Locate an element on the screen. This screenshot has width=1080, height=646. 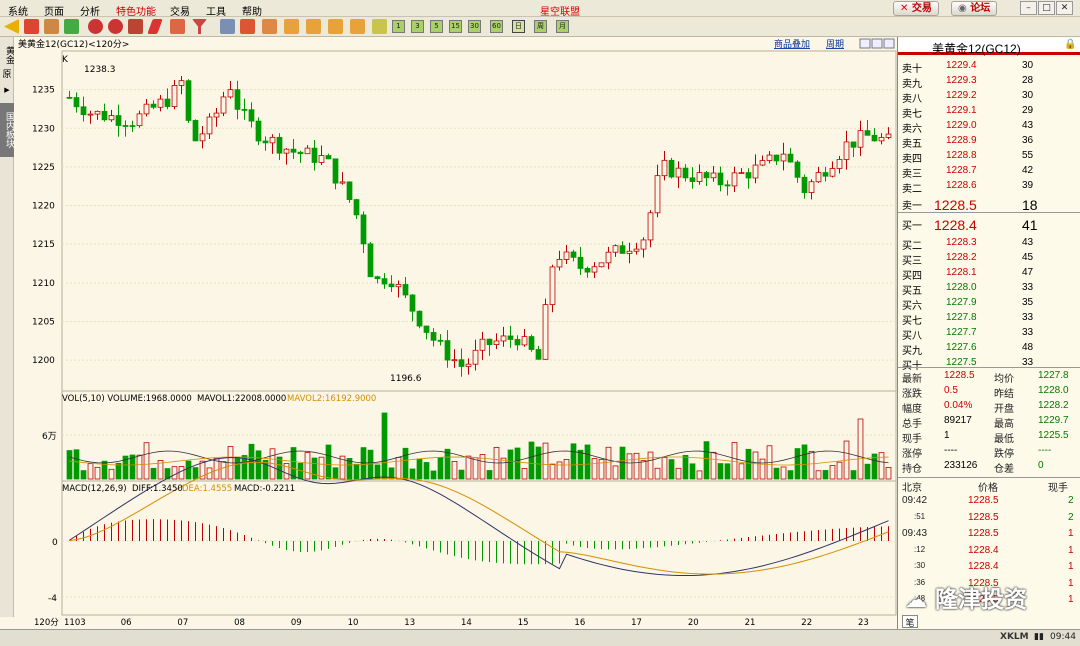
buy-label: 买八 is located at coordinates (912, 336).